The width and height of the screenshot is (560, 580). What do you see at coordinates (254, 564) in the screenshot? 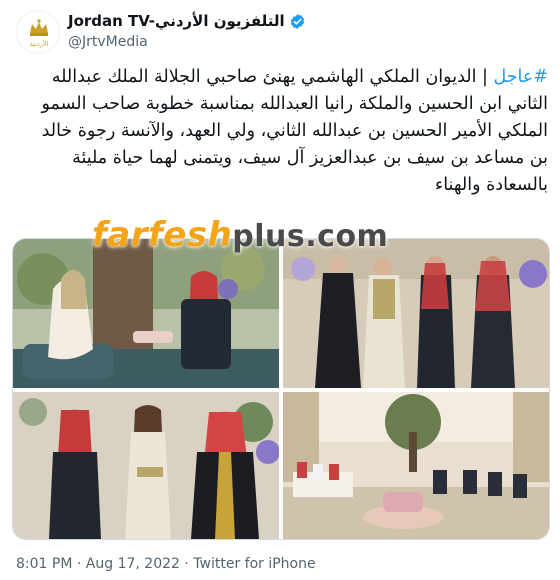
I see `tweet-source: Twitter for iPhone` at bounding box center [254, 564].